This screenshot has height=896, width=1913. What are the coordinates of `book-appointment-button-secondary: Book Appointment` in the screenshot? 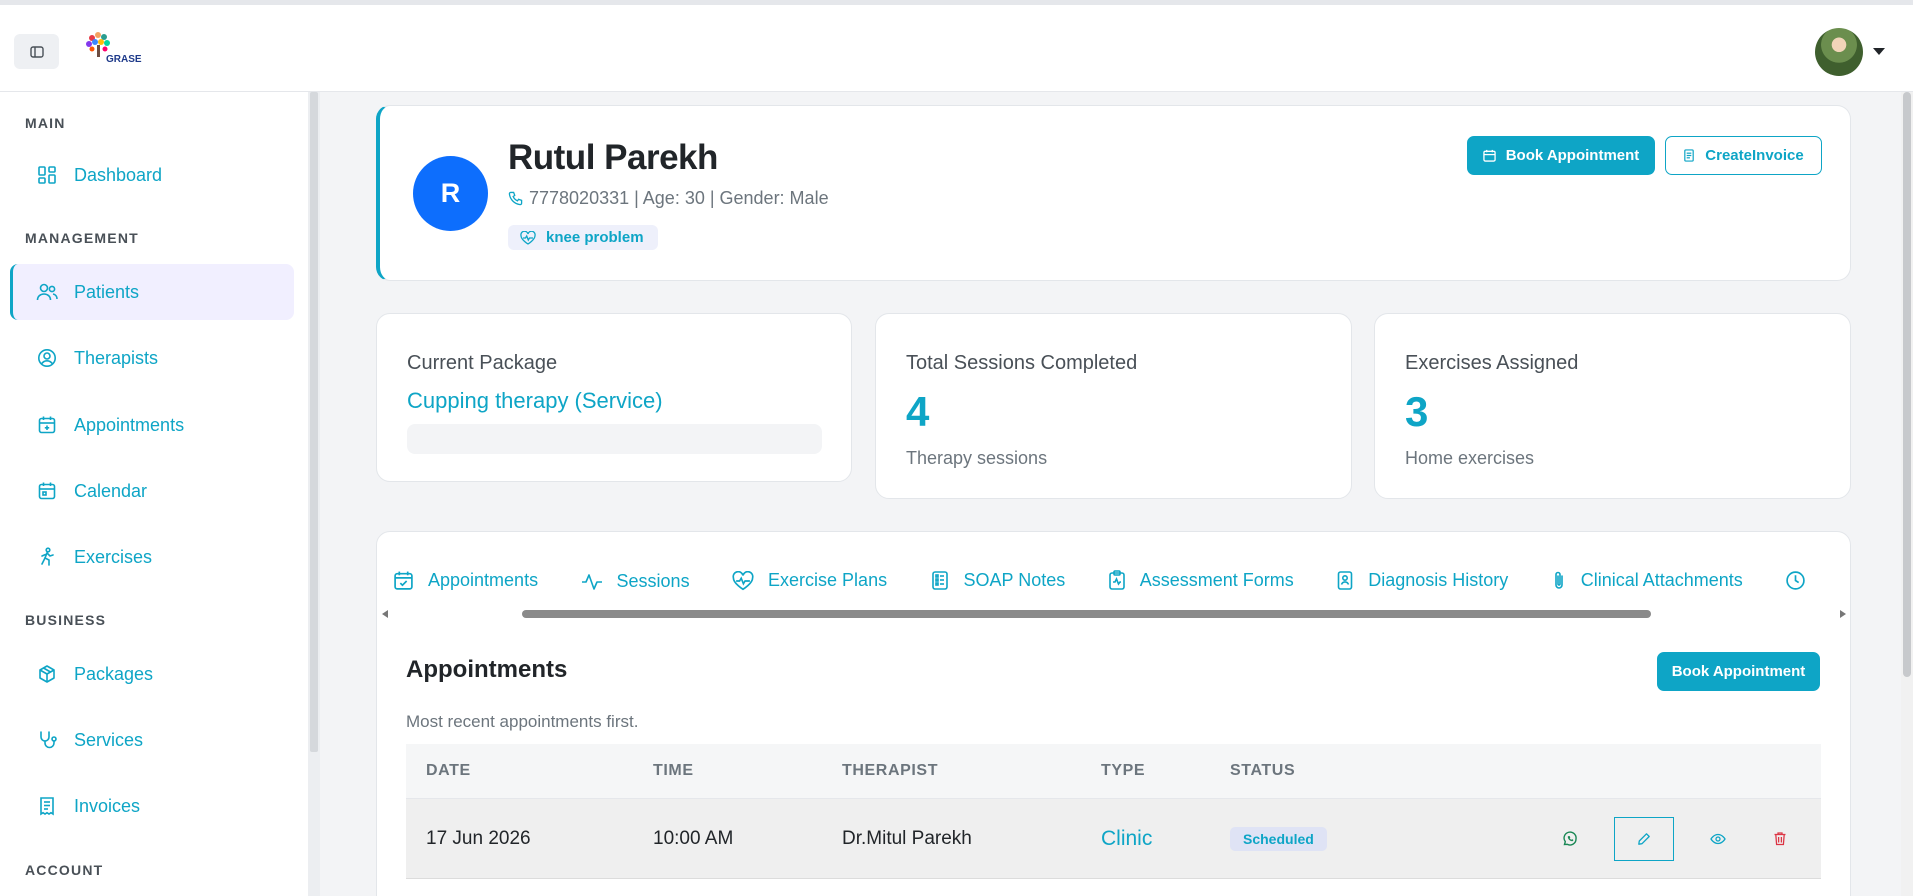 It's located at (1738, 671).